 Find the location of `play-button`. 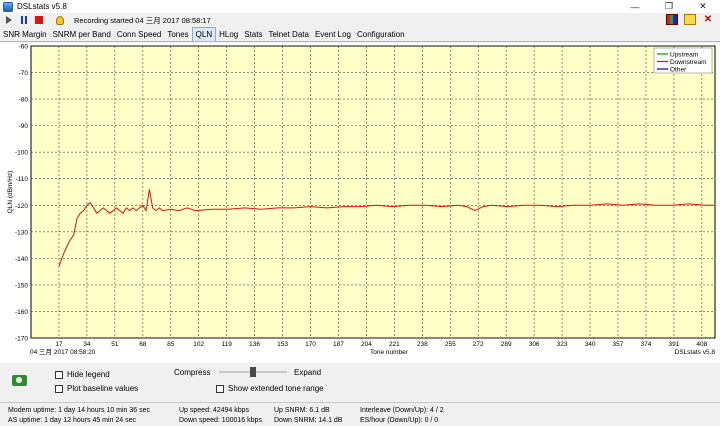

play-button is located at coordinates (9, 20).